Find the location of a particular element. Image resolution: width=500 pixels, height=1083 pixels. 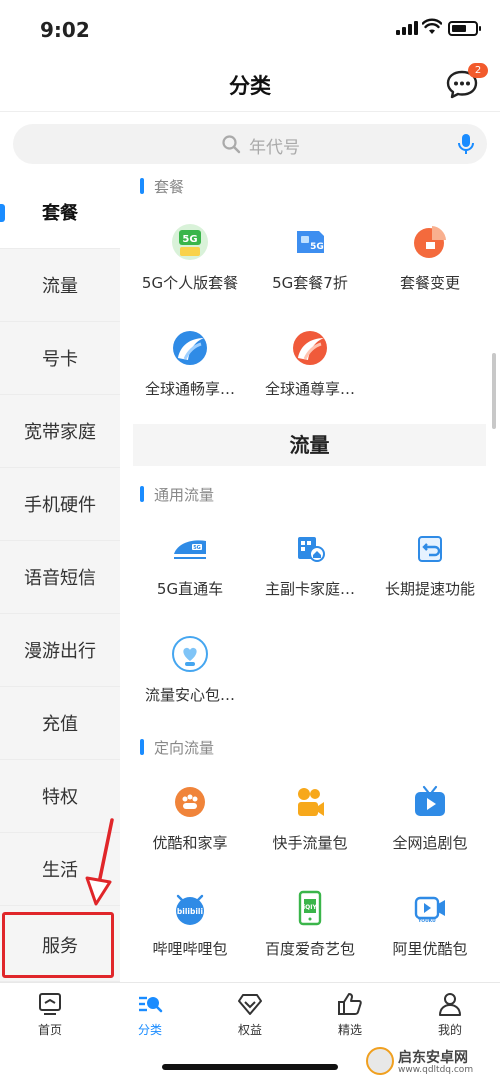

tab-featured: 精选 is located at coordinates (350, 1014).